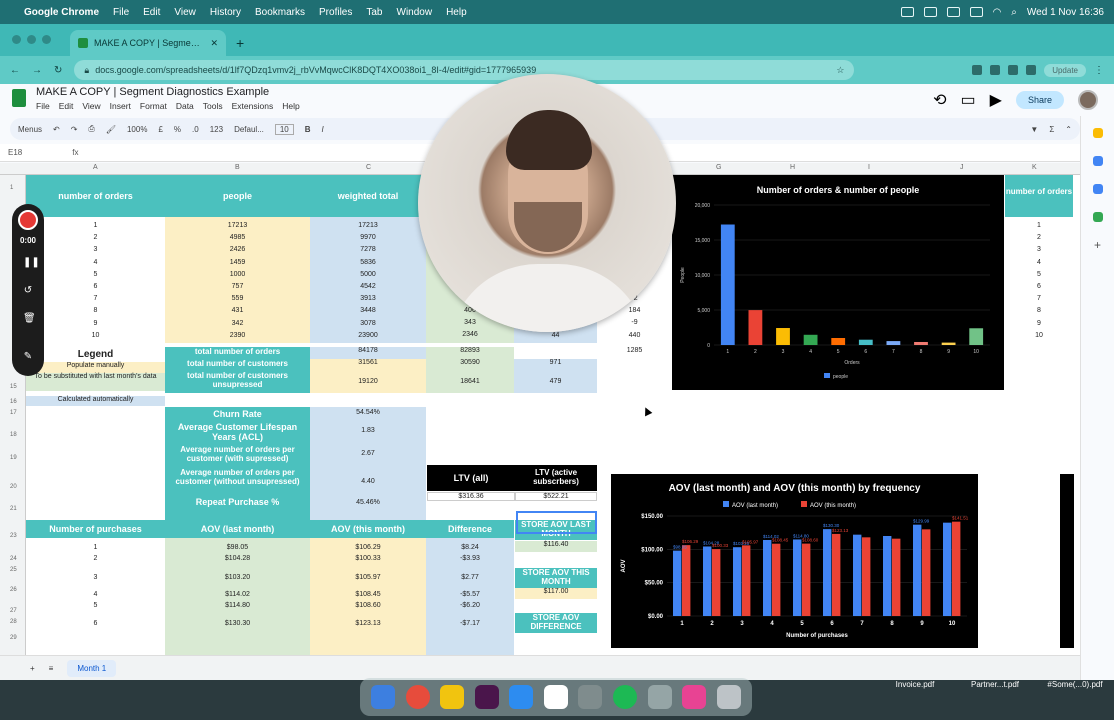 The image size is (1114, 720). Describe the element at coordinates (452, 697) in the screenshot. I see `notes-icon` at that location.